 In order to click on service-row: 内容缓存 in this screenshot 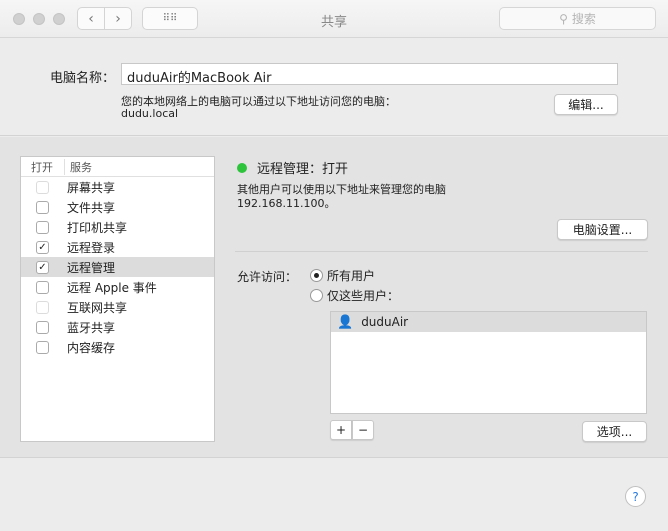, I will do `click(117, 347)`.